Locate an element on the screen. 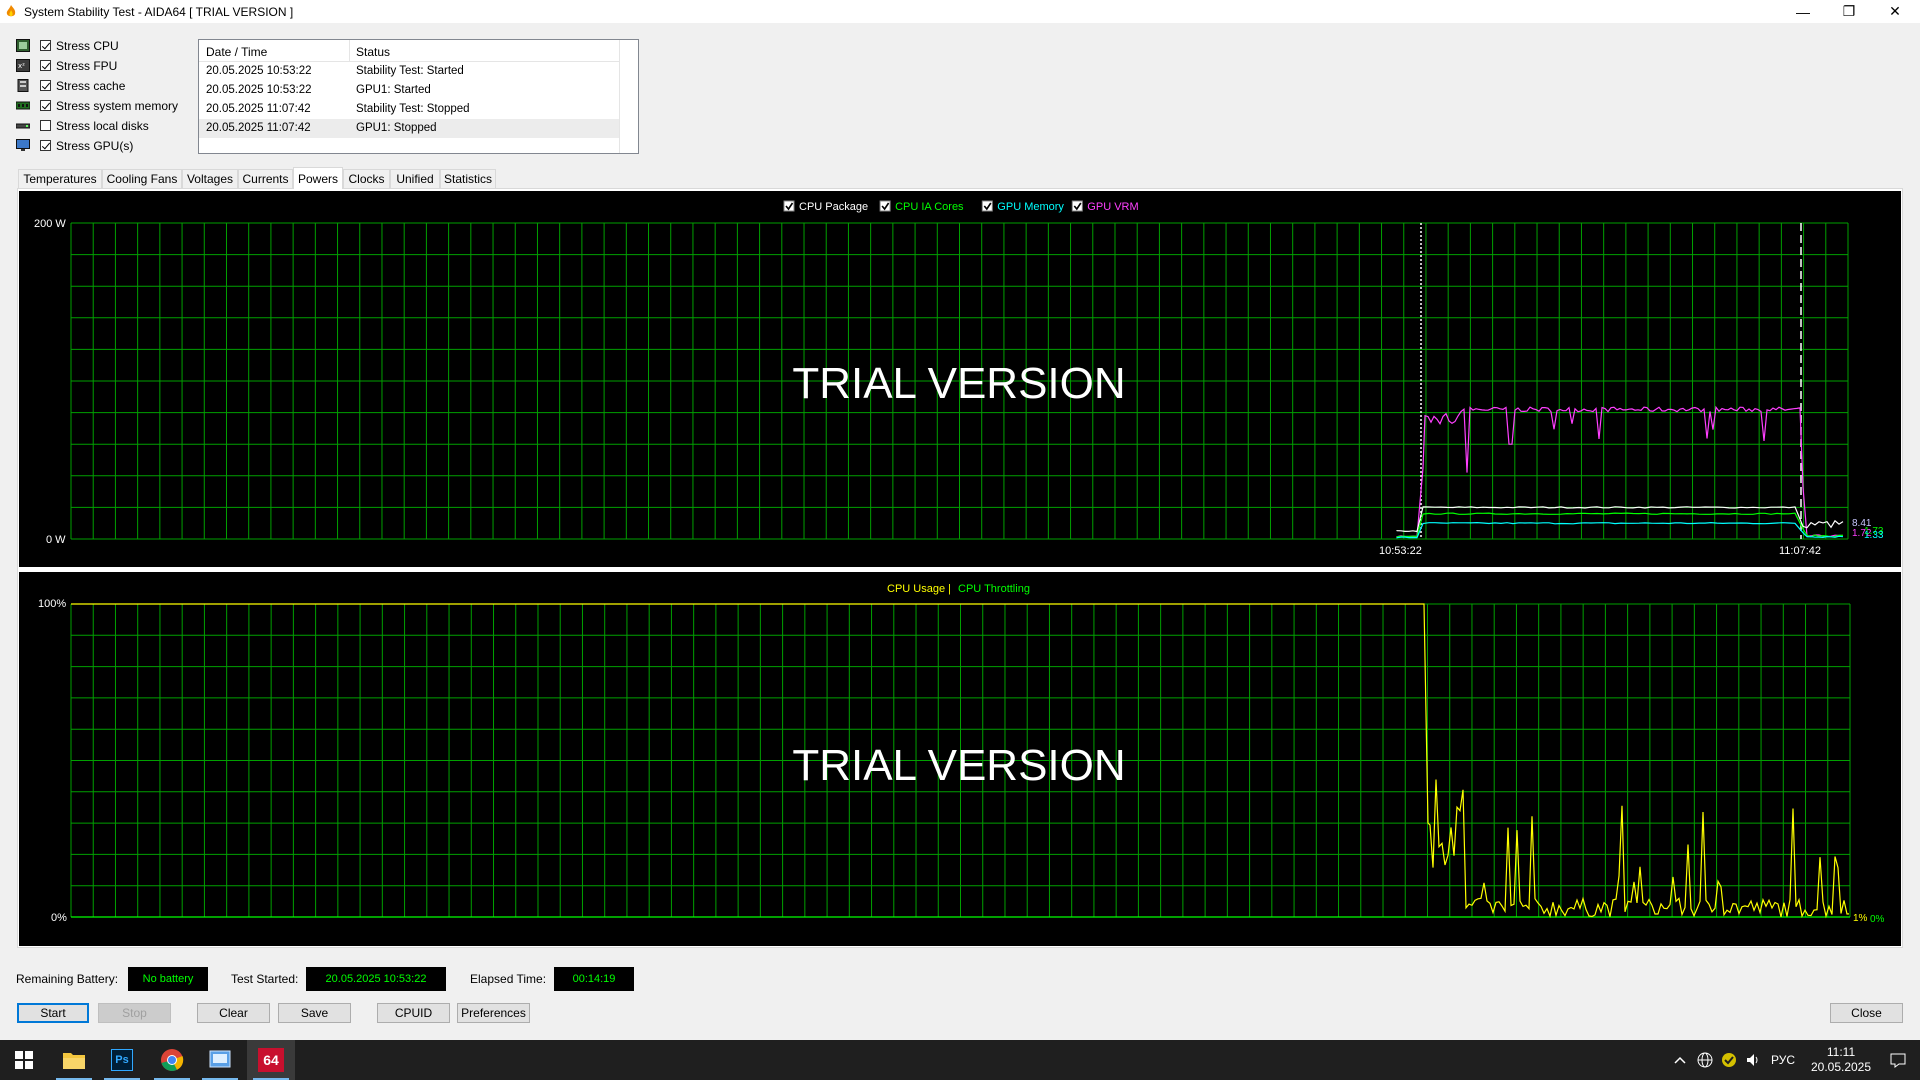 This screenshot has height=1080, width=1920. time-marker-label: 10:53:22 is located at coordinates (1400, 551).